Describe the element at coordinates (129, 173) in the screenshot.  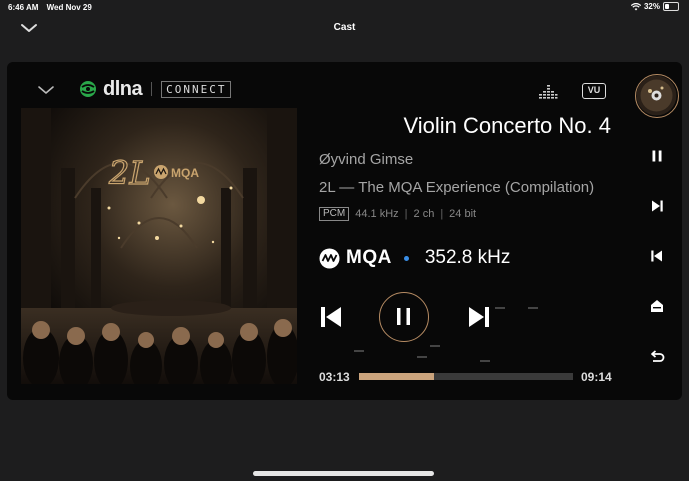
I see `art-2l-text: 2L` at that location.